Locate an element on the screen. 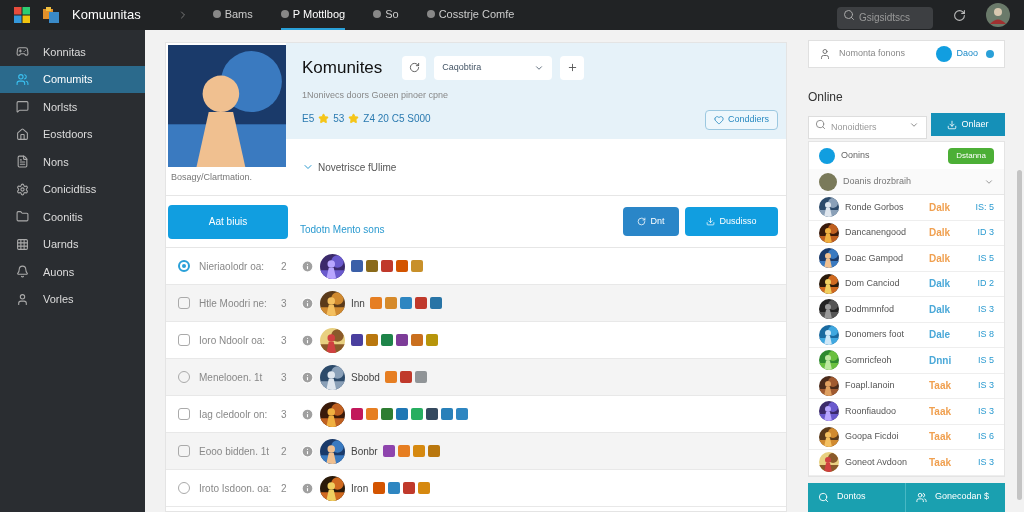  expand-button is located at coordinates (572, 67).